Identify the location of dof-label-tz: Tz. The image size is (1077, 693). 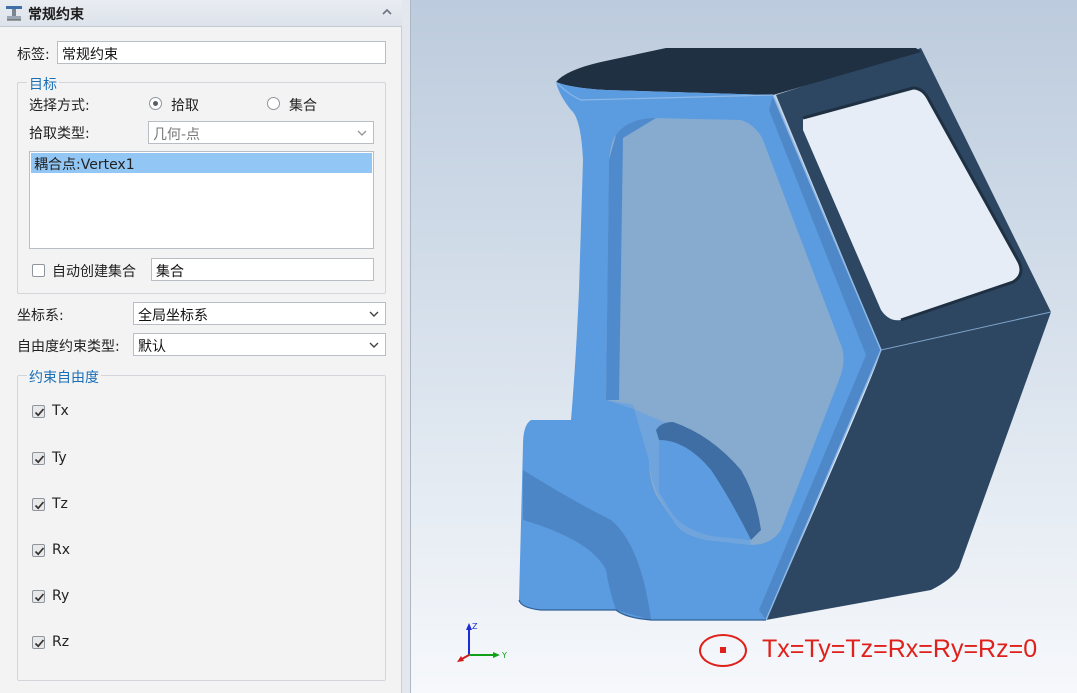
(60, 504).